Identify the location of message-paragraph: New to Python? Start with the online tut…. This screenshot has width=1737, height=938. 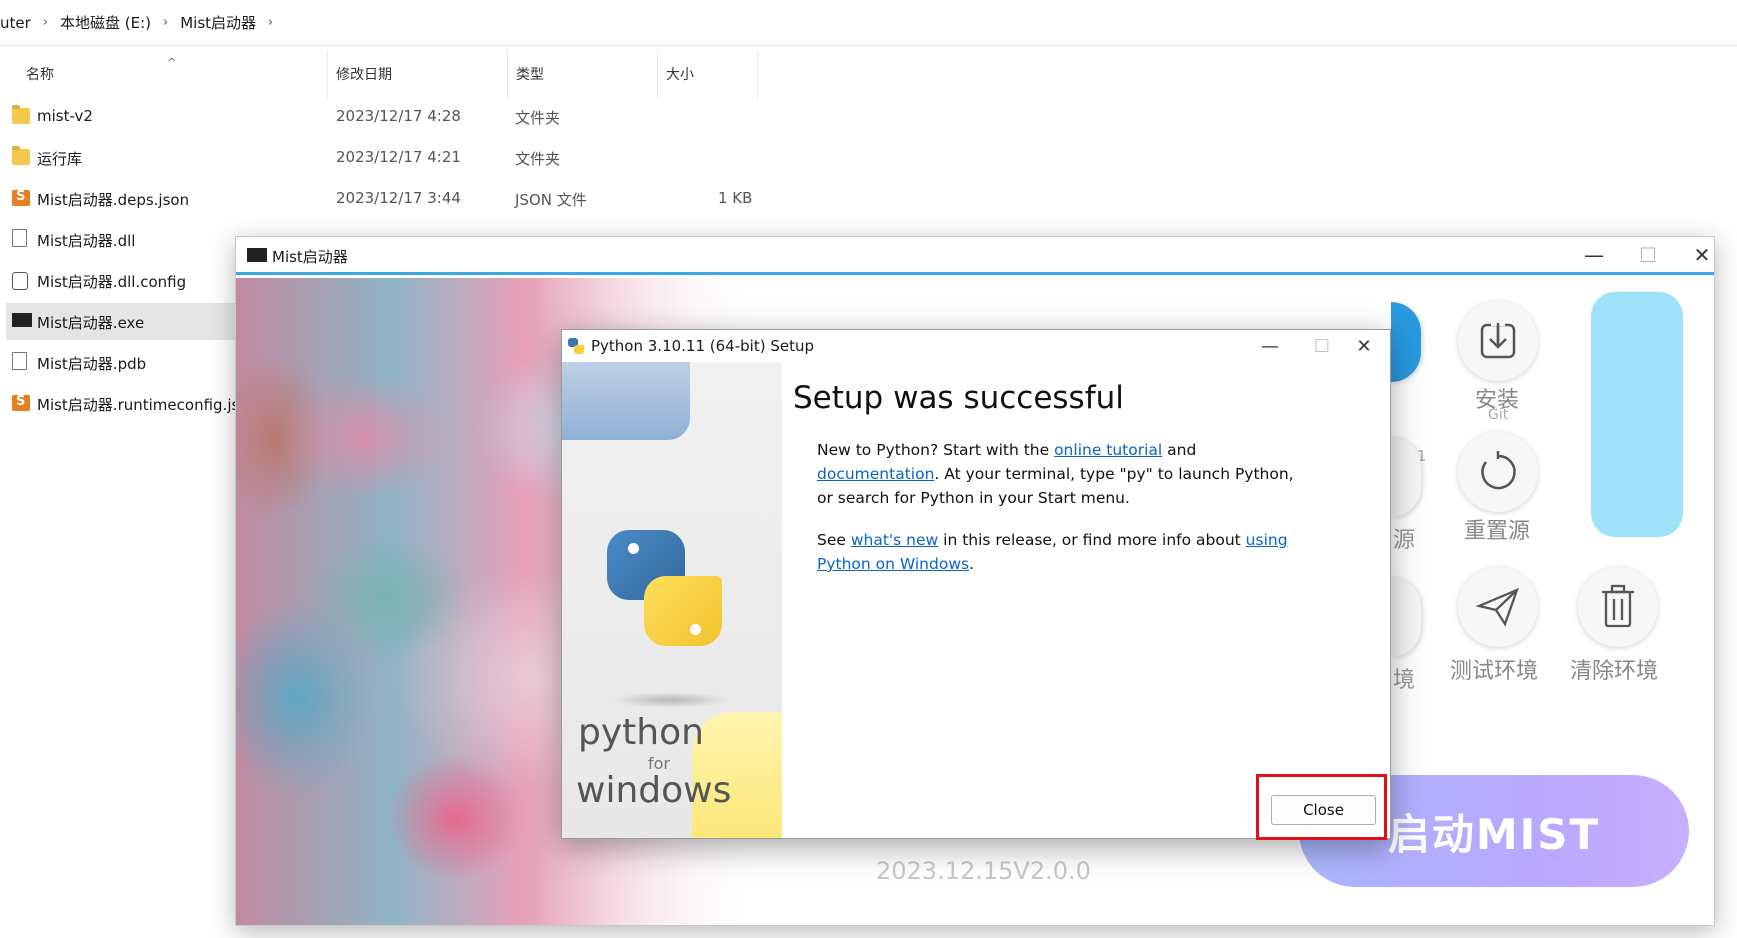
(1057, 474).